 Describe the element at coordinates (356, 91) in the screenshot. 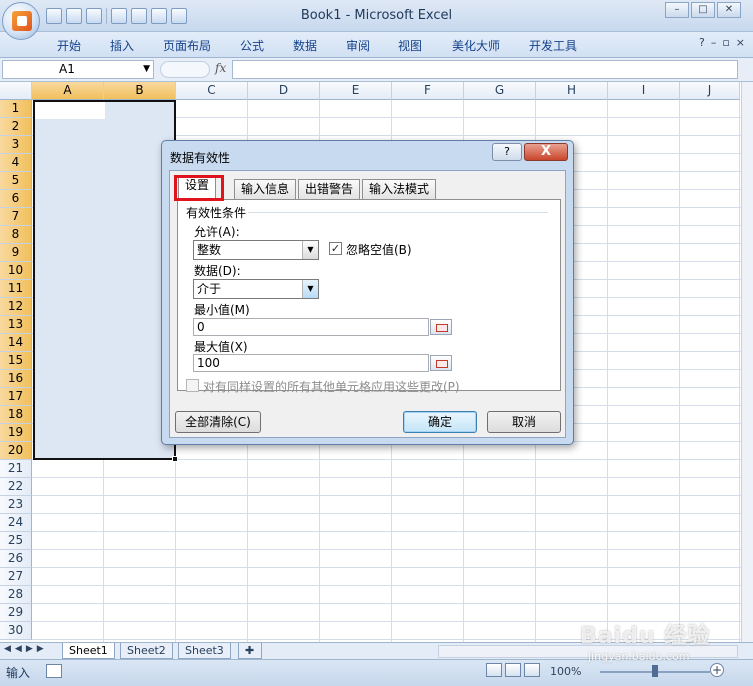

I see `column-header-e: E` at that location.